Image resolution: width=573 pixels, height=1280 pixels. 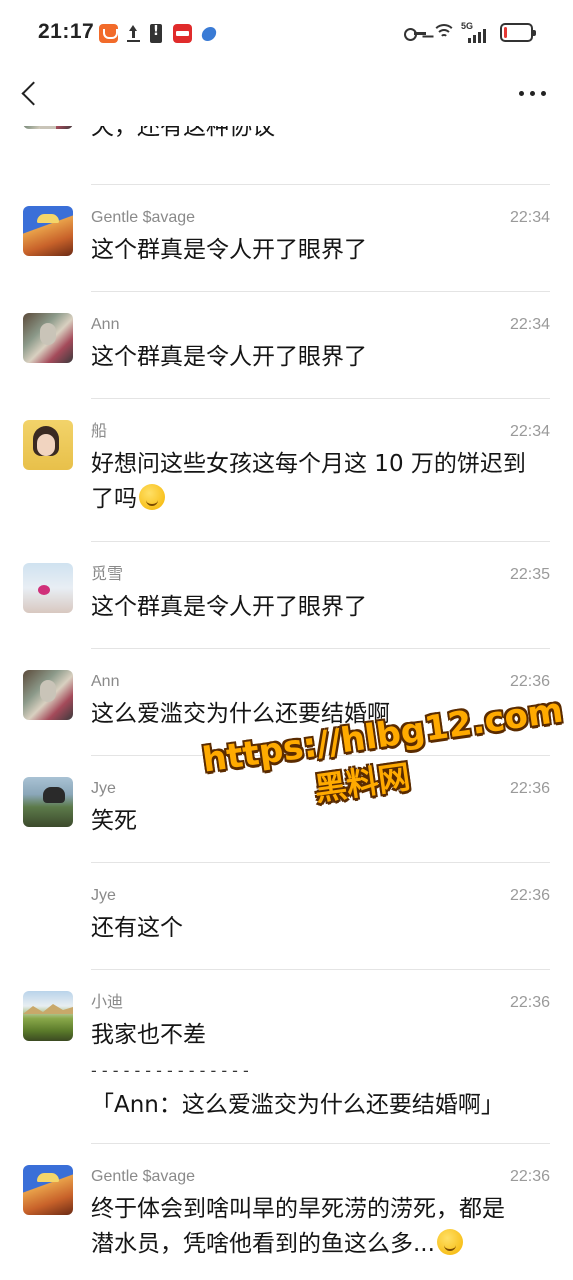 What do you see at coordinates (518, 32) in the screenshot?
I see `battery-icon` at bounding box center [518, 32].